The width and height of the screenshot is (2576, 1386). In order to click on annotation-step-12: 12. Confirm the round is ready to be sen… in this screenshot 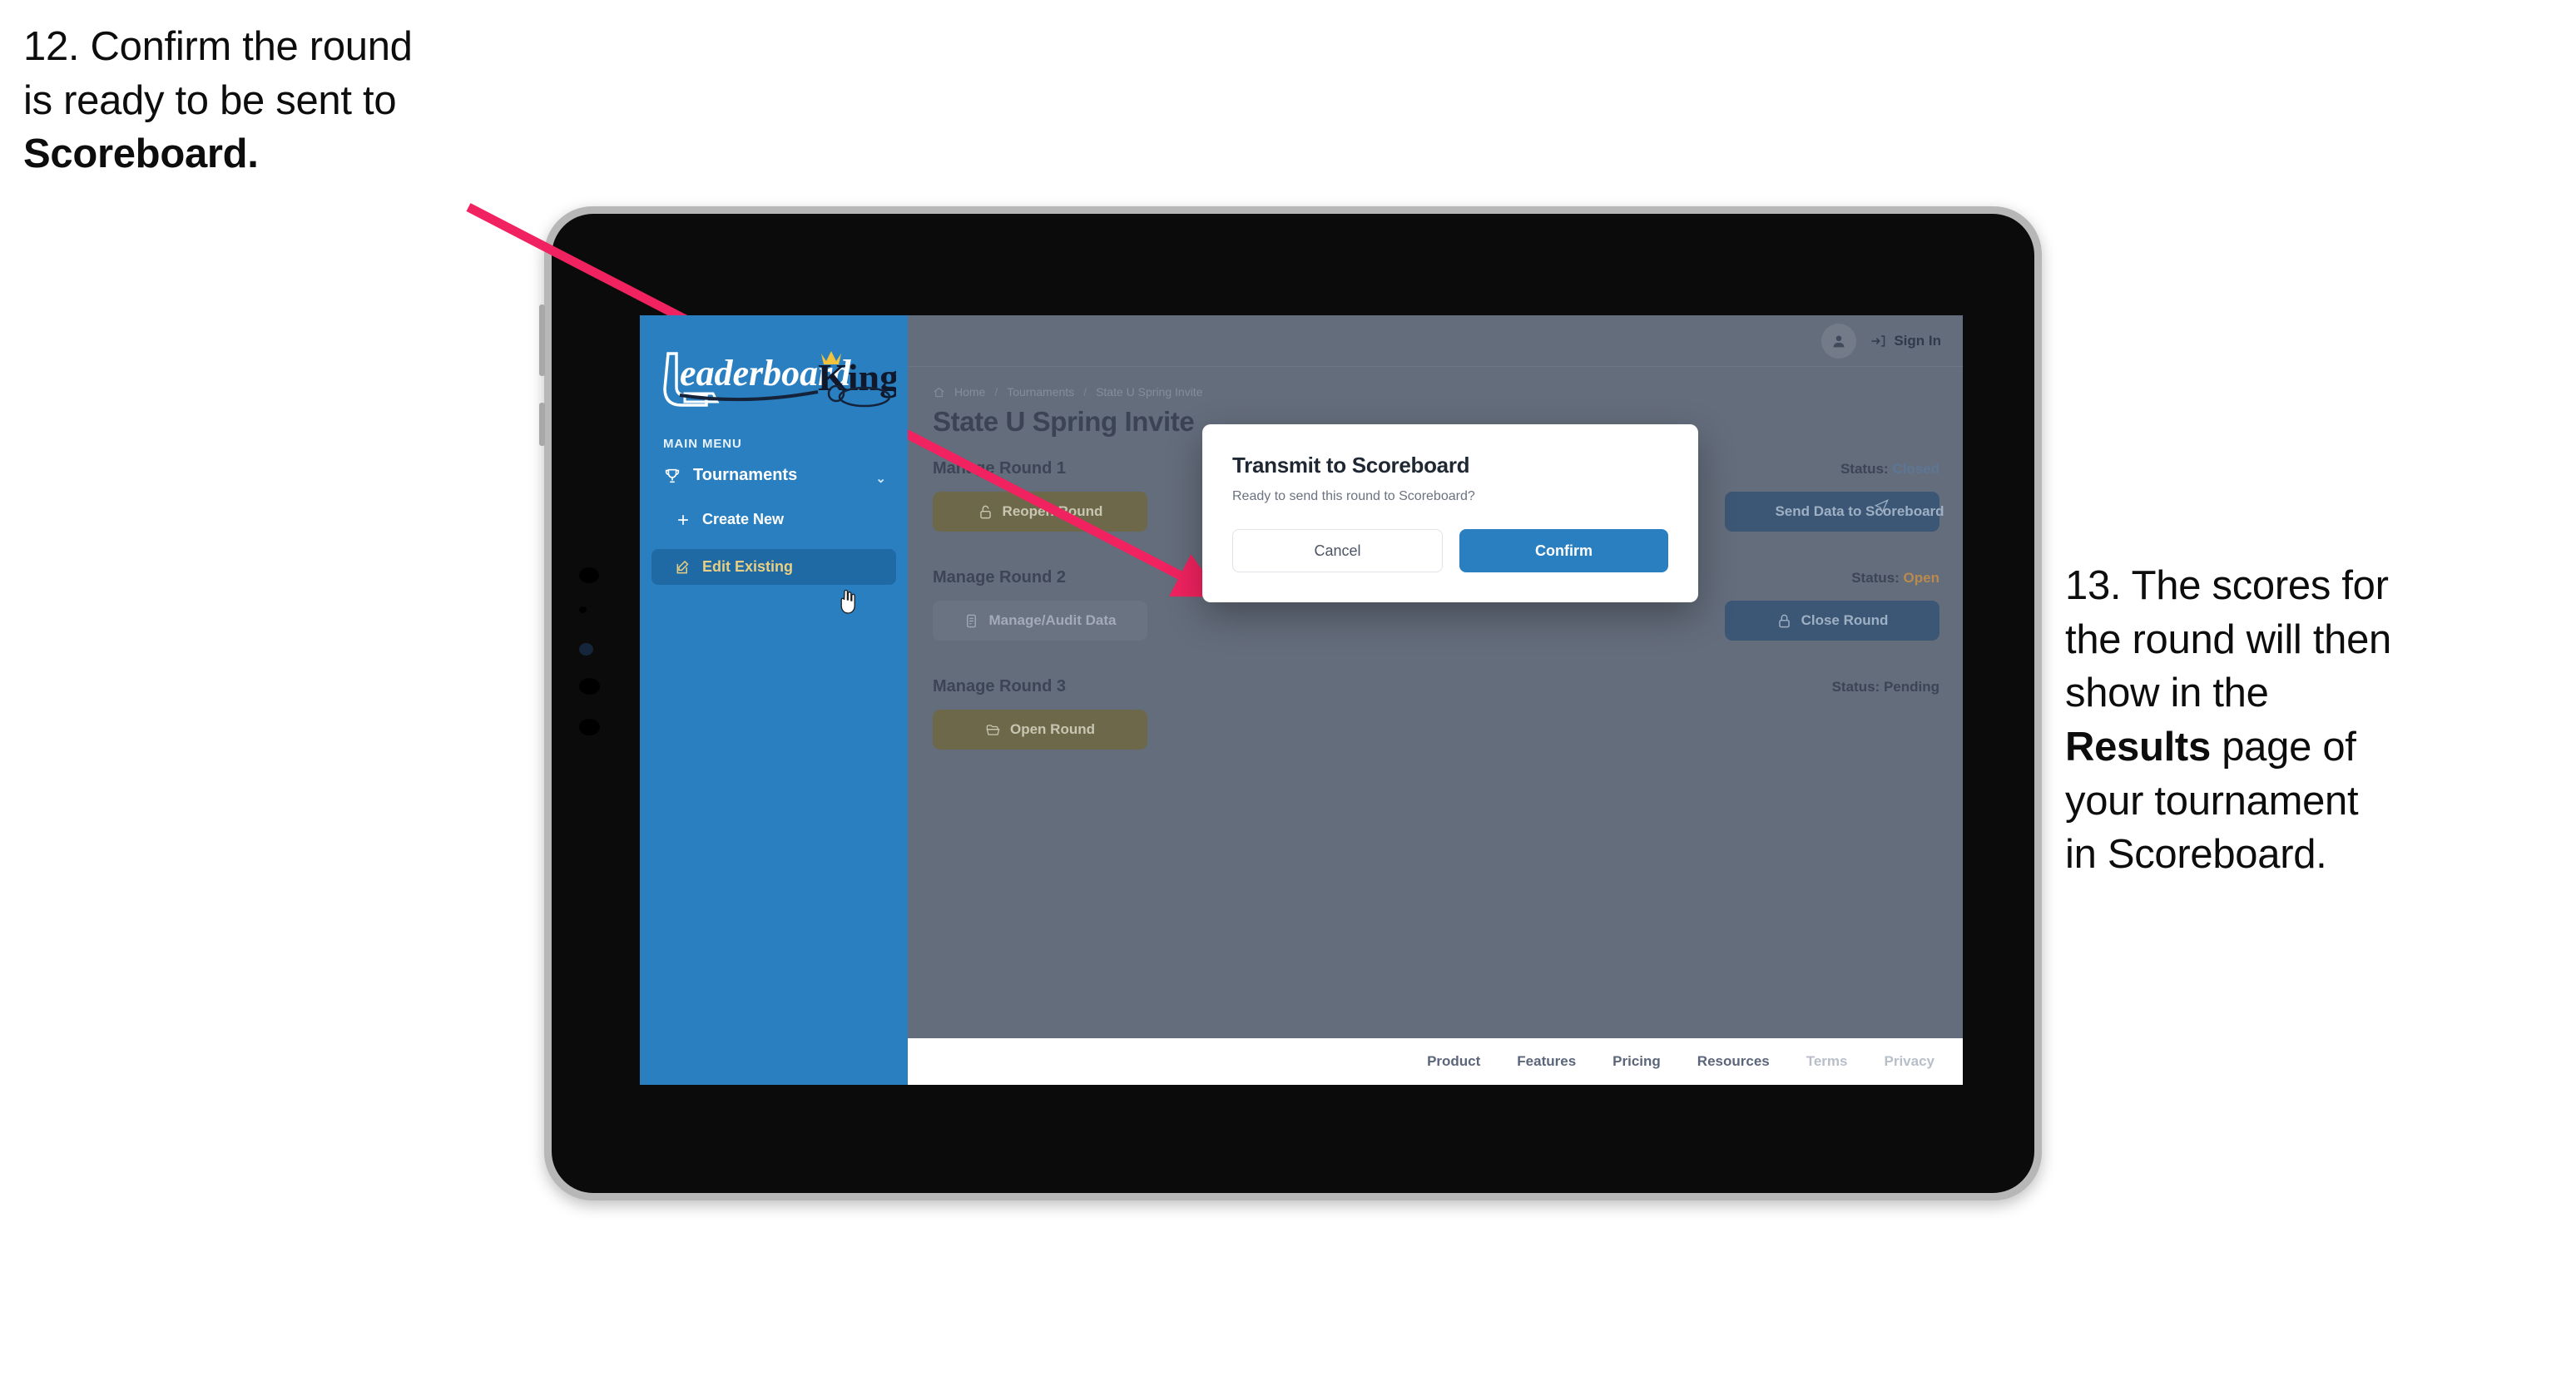, I will do `click(339, 100)`.